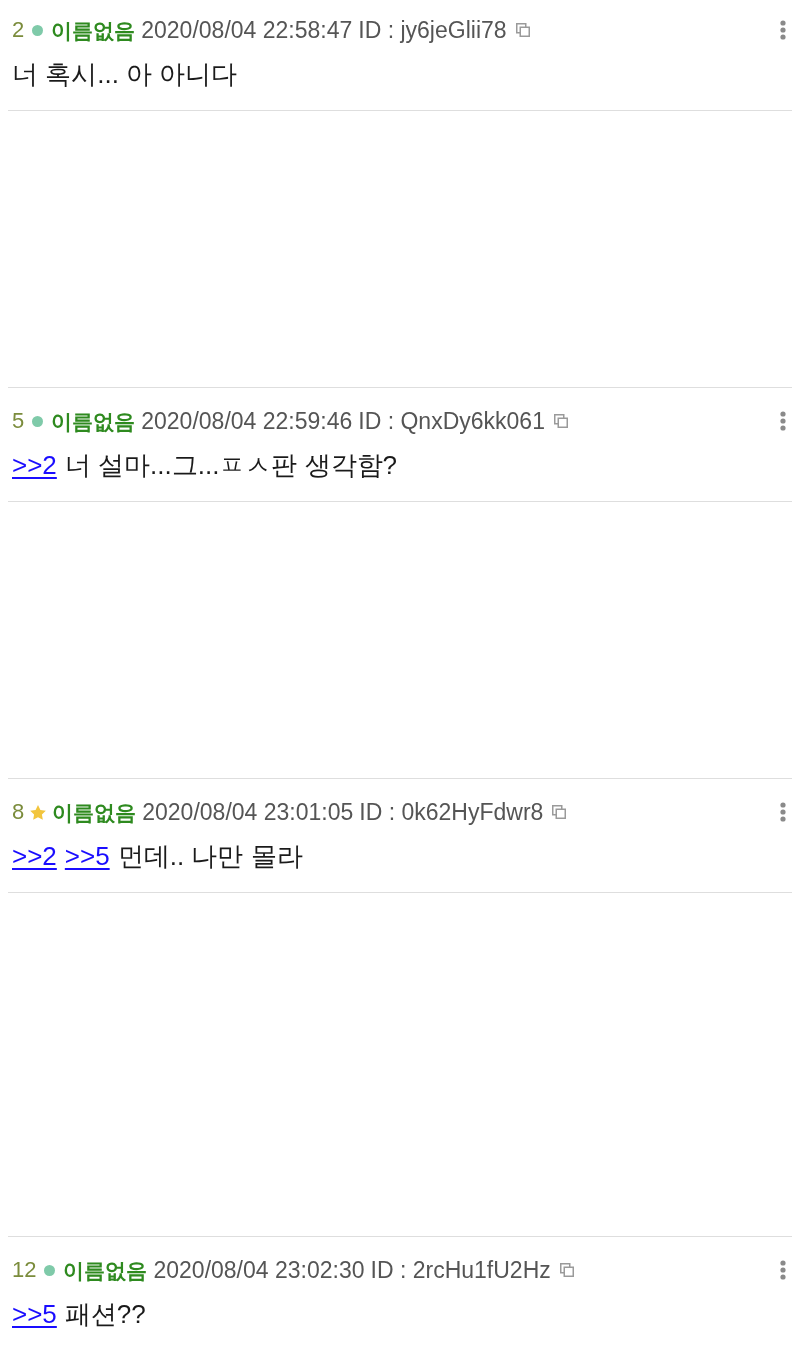  What do you see at coordinates (432, 30) in the screenshot?
I see `post-id: ID : jy6jeGlii78` at bounding box center [432, 30].